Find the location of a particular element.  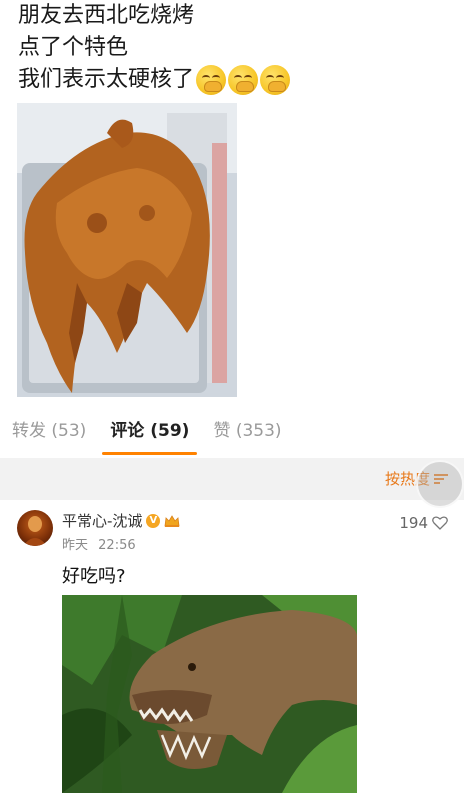

tab-reposts-label: 转发 is located at coordinates (29, 431).